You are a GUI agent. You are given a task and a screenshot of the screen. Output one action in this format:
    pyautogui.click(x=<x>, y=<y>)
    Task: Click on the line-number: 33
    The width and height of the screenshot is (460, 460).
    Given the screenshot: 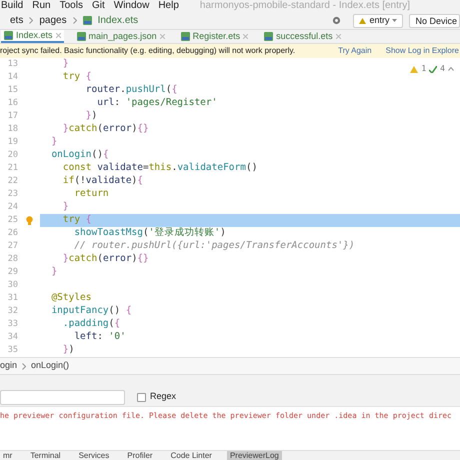 What is the action you would take?
    pyautogui.click(x=12, y=324)
    